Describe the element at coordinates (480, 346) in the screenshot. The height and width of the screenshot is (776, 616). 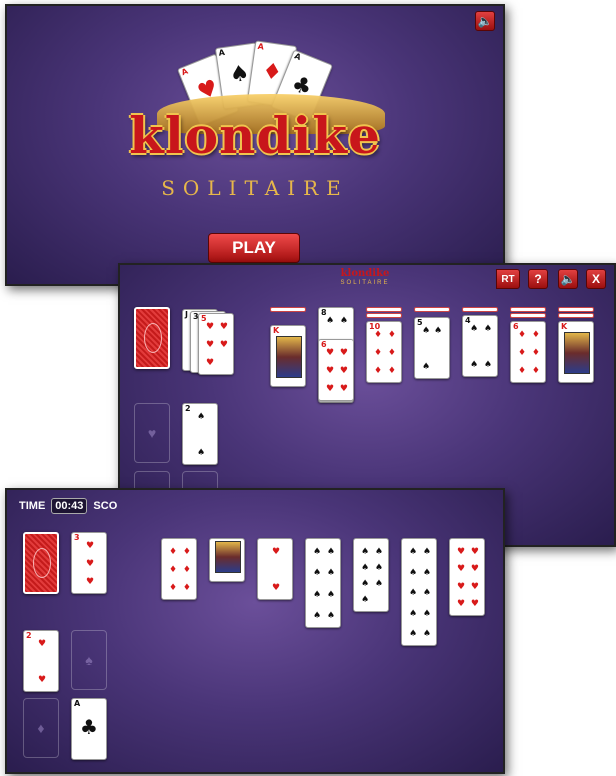
I see `tableau-card: 4 ♠ ♠ ♠ ♠` at that location.